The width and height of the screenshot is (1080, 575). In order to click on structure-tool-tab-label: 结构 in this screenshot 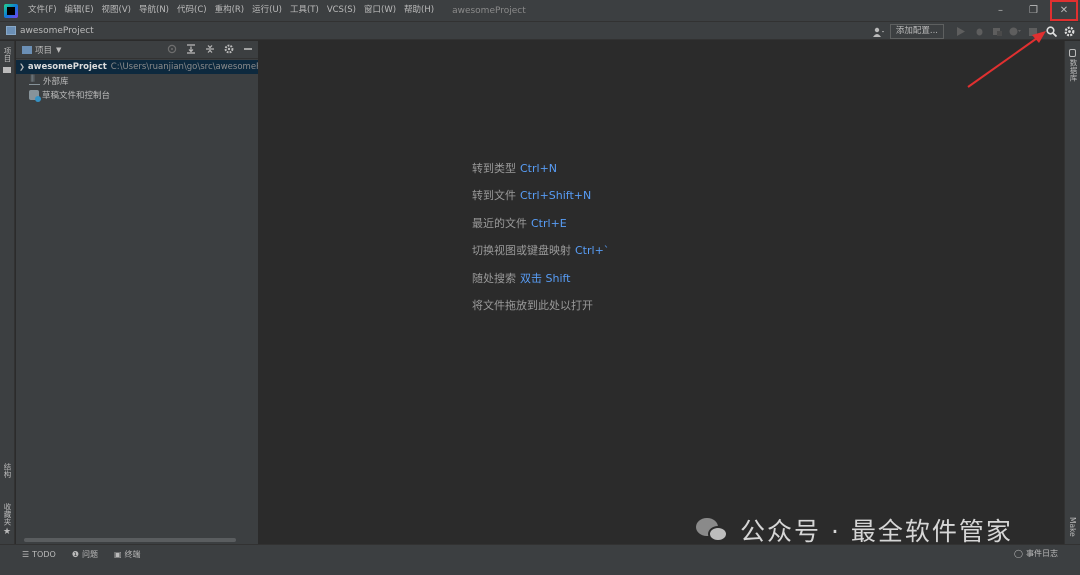, I will do `click(7, 470)`.